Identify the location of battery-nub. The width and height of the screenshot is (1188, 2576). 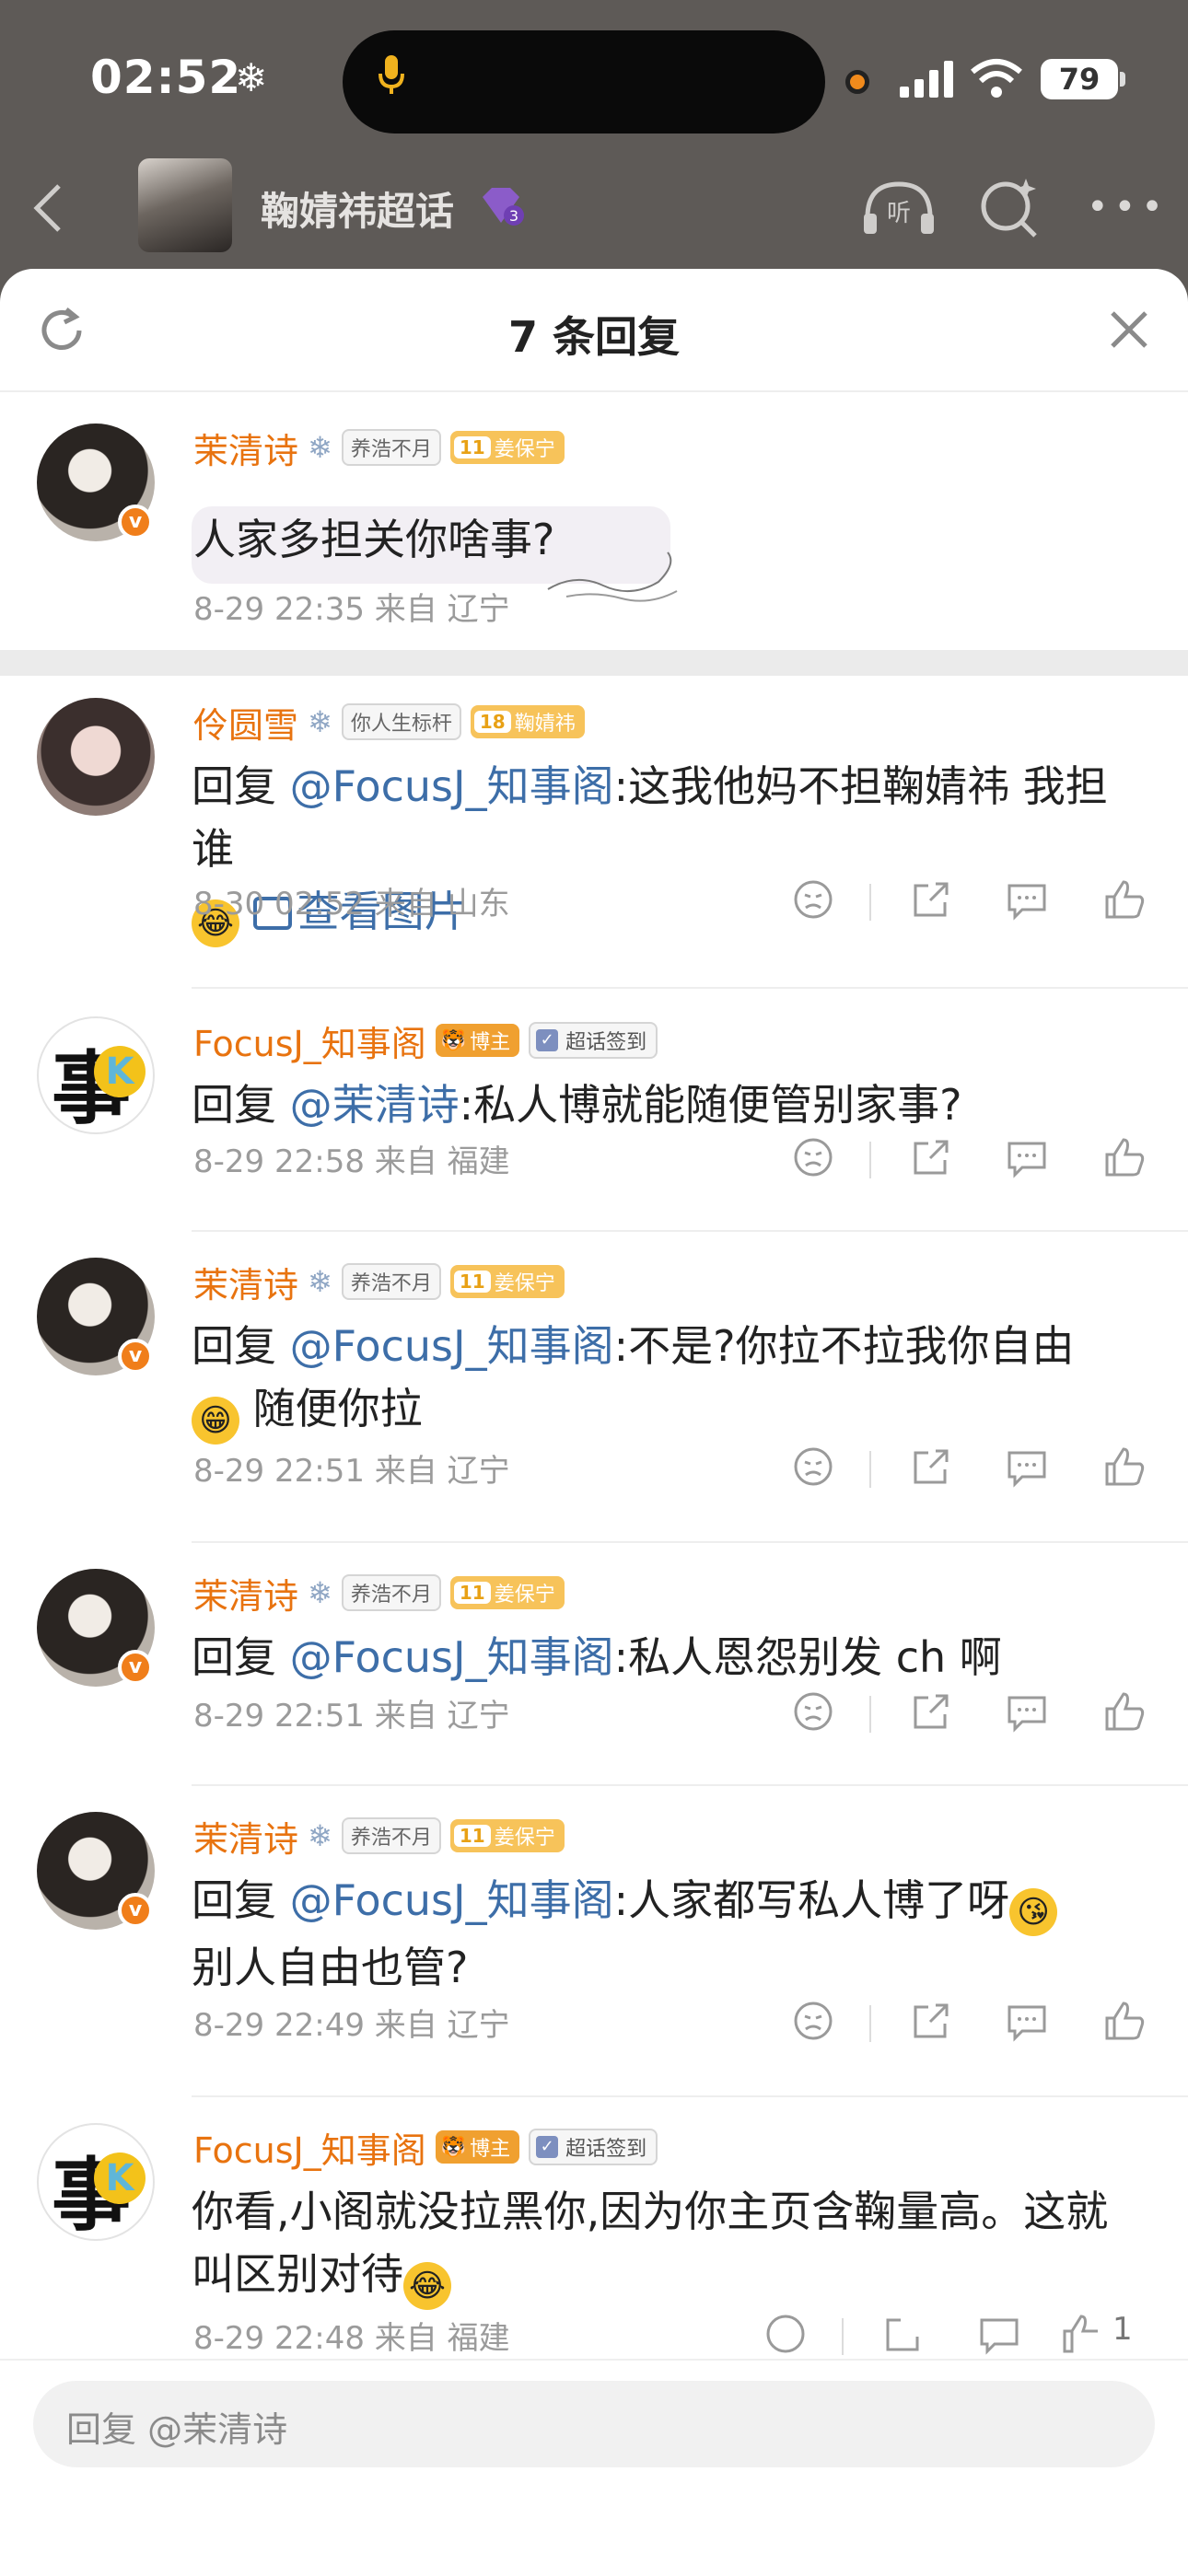
(1122, 79).